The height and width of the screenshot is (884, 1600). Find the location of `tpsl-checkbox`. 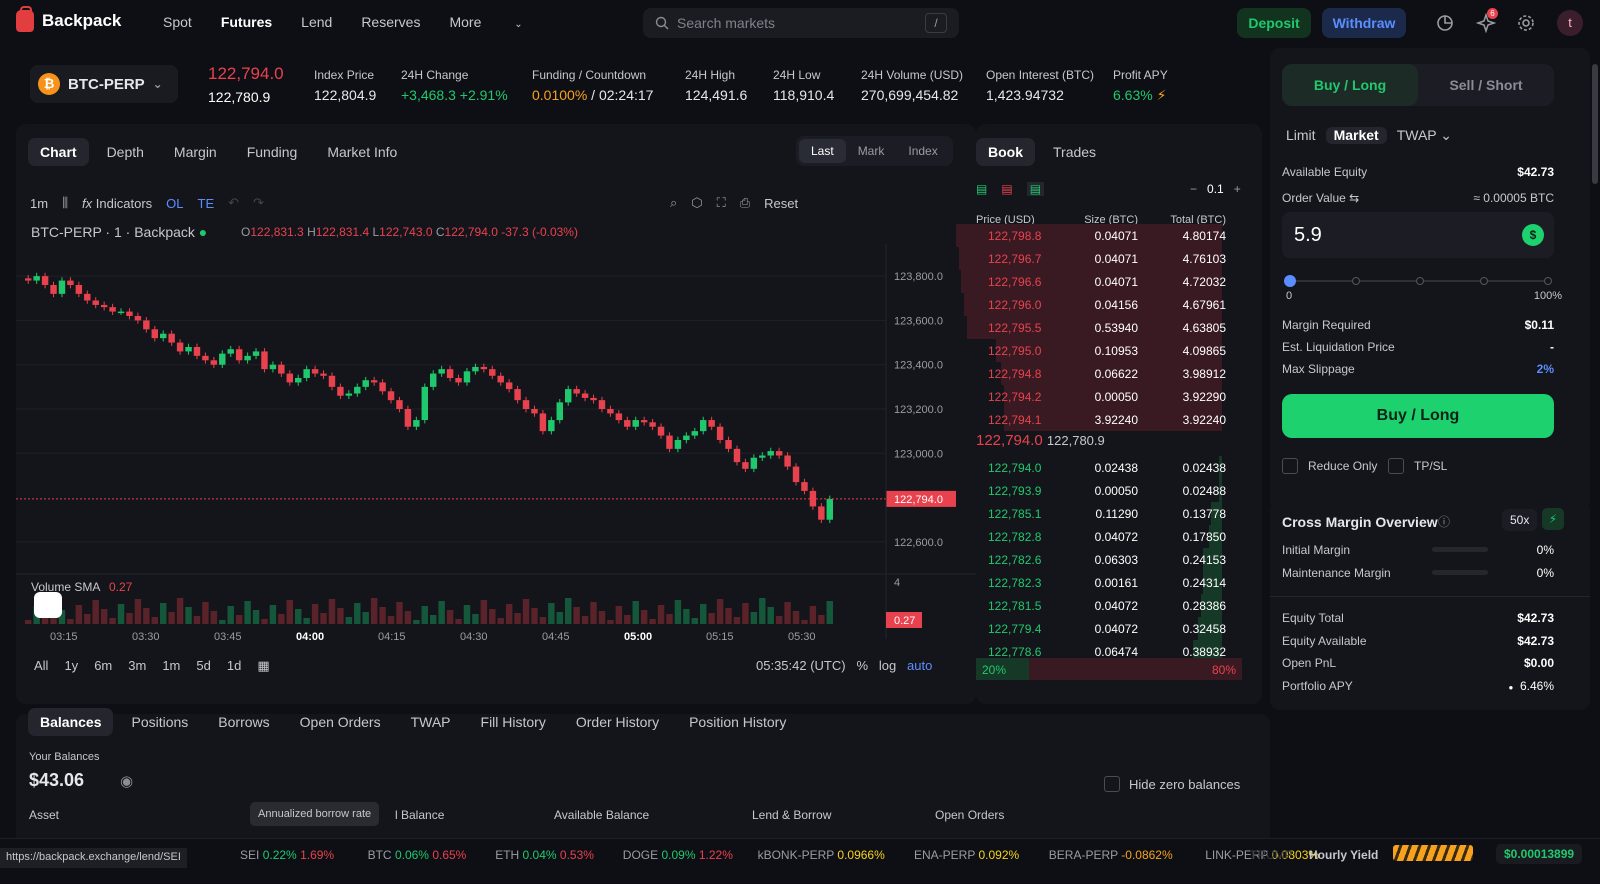

tpsl-checkbox is located at coordinates (1396, 466).